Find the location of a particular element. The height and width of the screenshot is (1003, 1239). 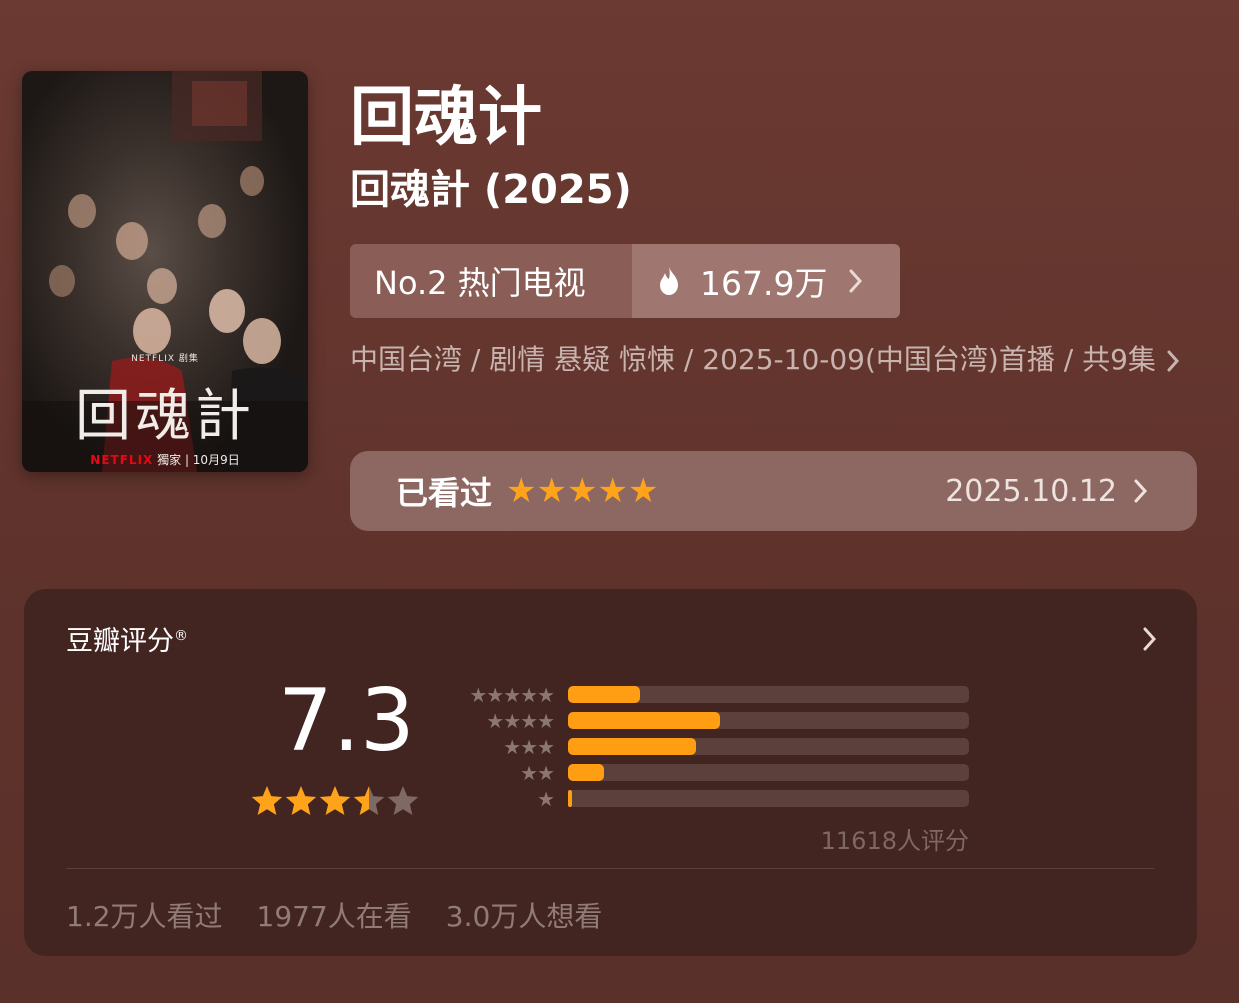

stat-watching: 1977人在看 is located at coordinates (334, 915).